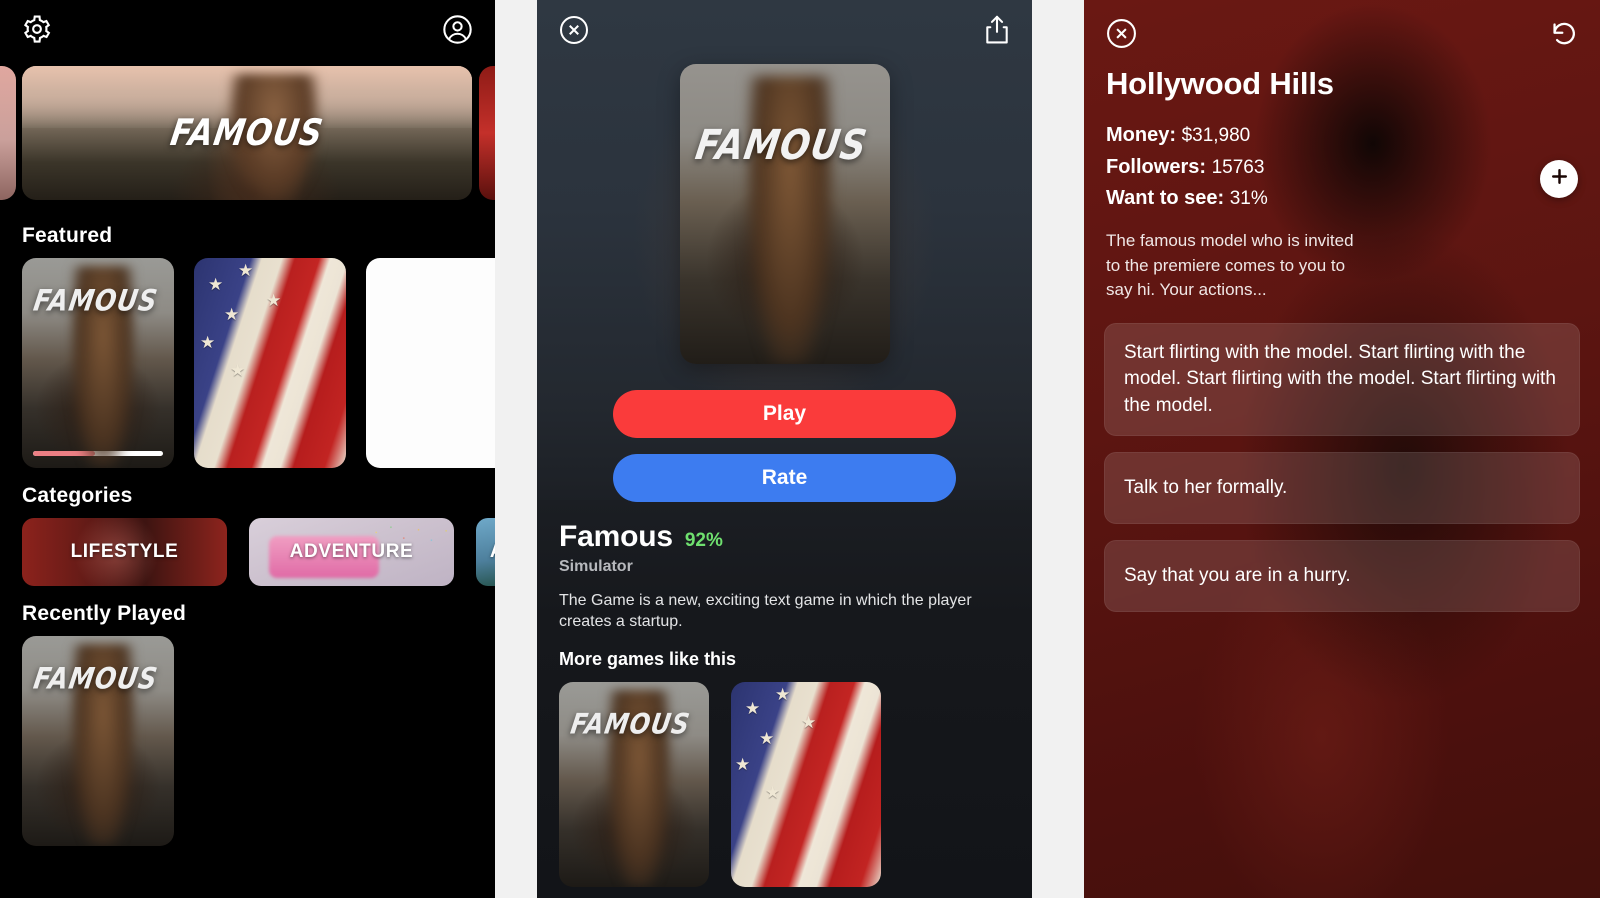 This screenshot has width=1600, height=898. Describe the element at coordinates (1342, 33) in the screenshot. I see `story-topbar` at that location.